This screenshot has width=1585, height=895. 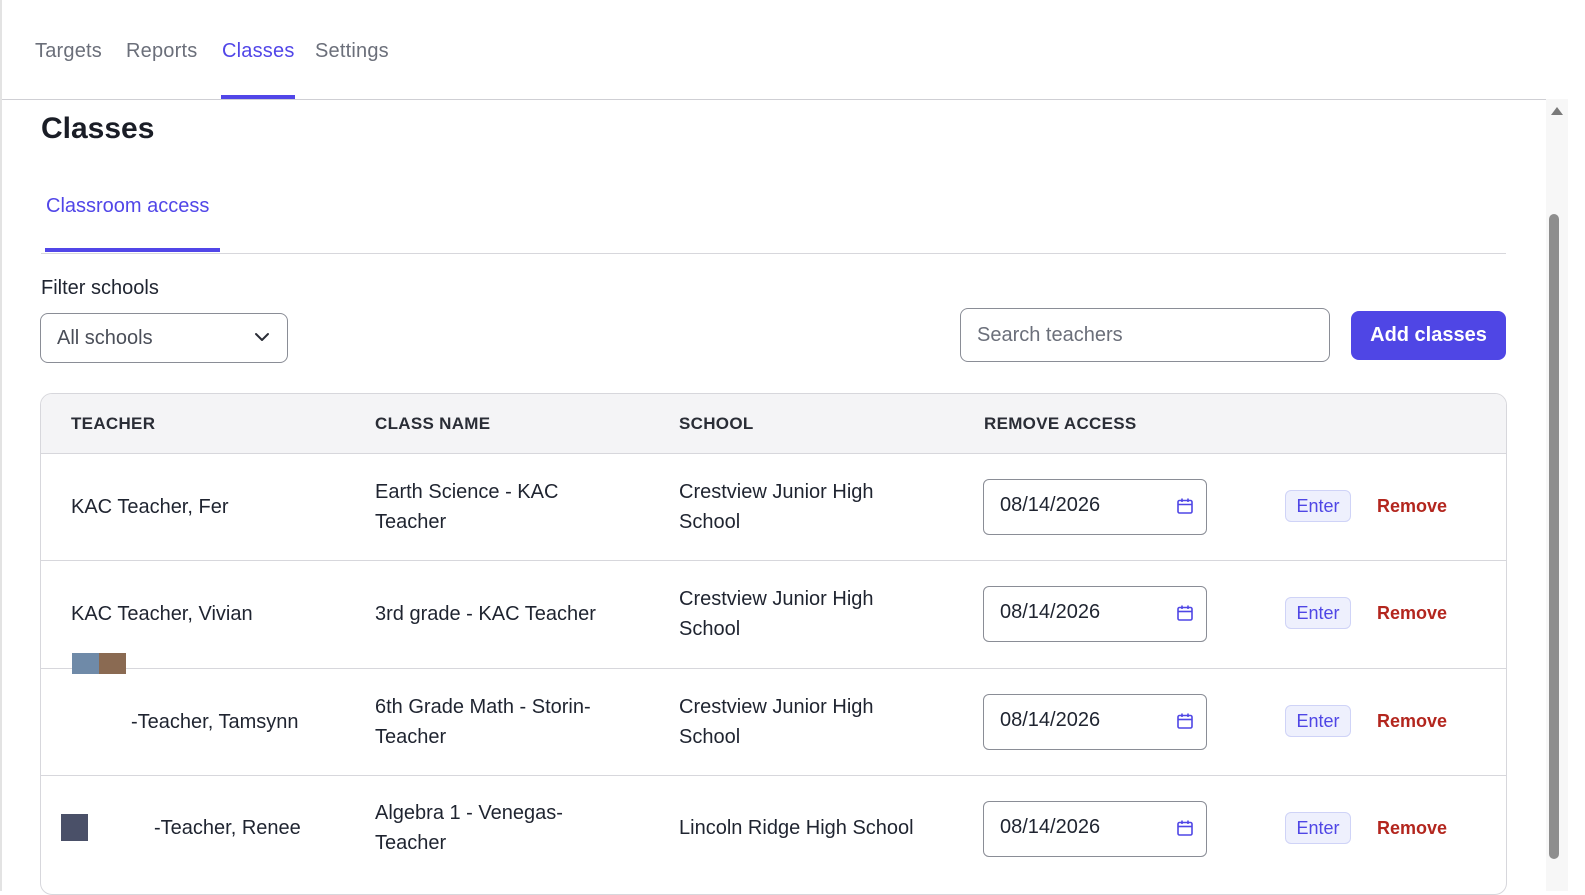 I want to click on add-classes-button: Add classes, so click(x=1428, y=335).